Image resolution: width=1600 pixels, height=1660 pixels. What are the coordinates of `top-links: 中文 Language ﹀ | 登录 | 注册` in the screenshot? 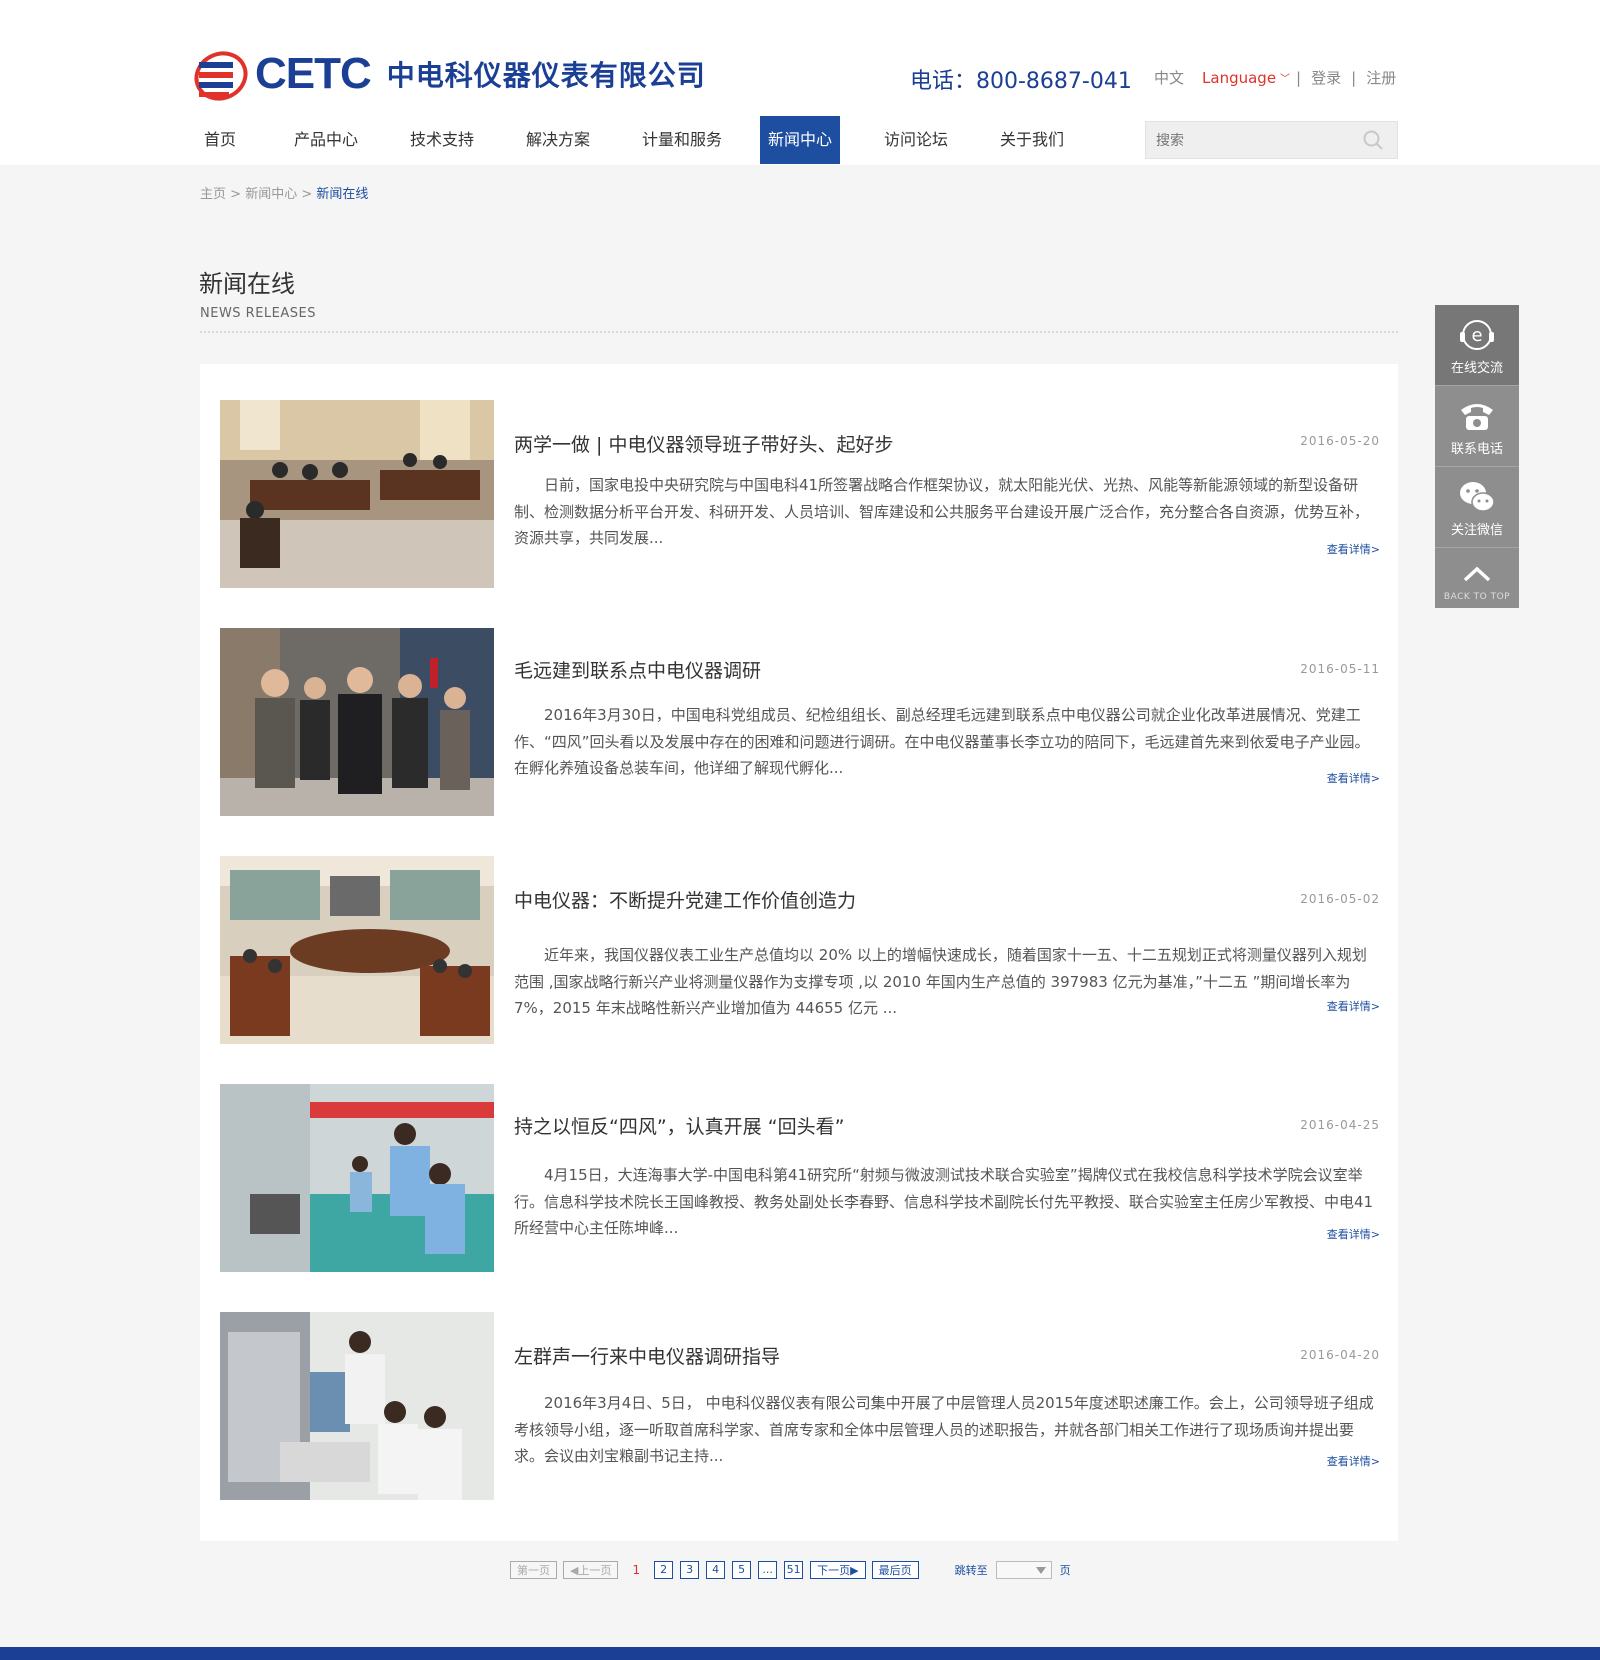 It's located at (1280, 77).